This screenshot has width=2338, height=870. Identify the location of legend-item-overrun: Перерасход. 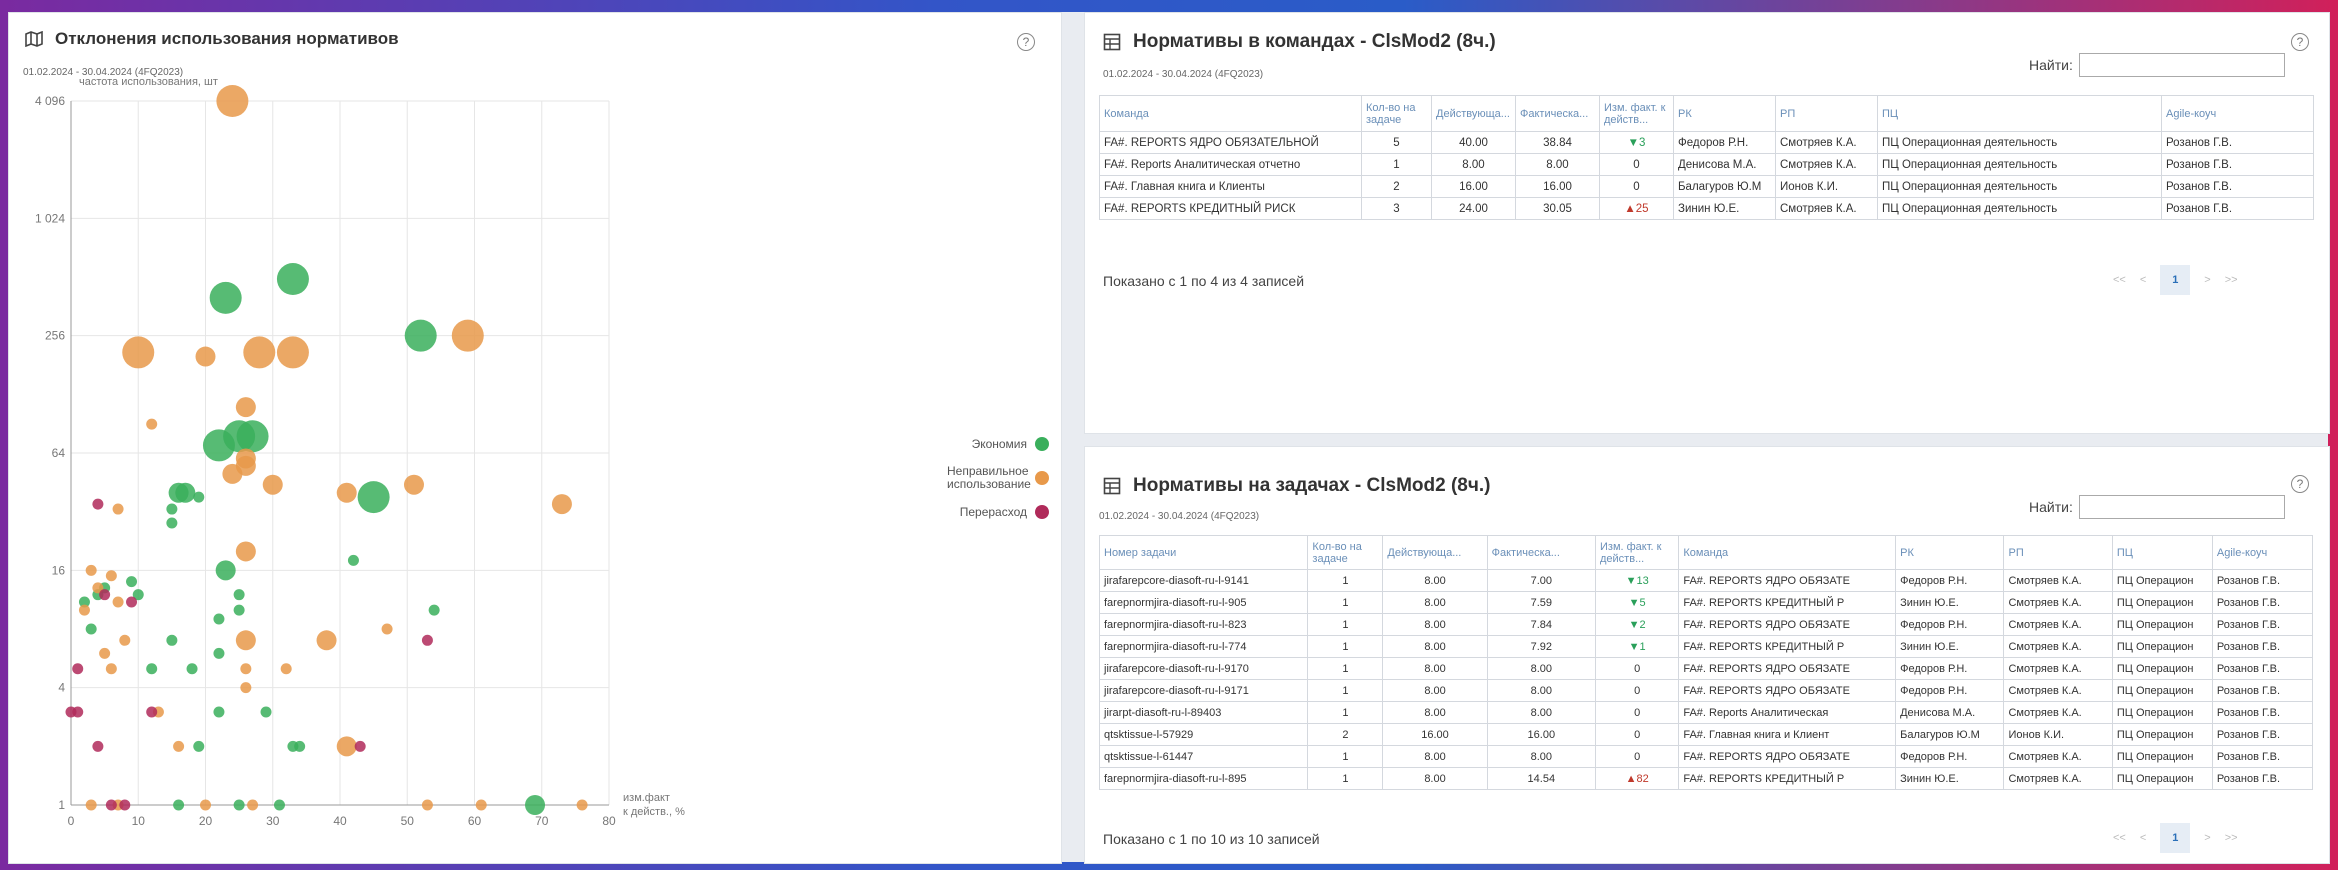
(969, 512).